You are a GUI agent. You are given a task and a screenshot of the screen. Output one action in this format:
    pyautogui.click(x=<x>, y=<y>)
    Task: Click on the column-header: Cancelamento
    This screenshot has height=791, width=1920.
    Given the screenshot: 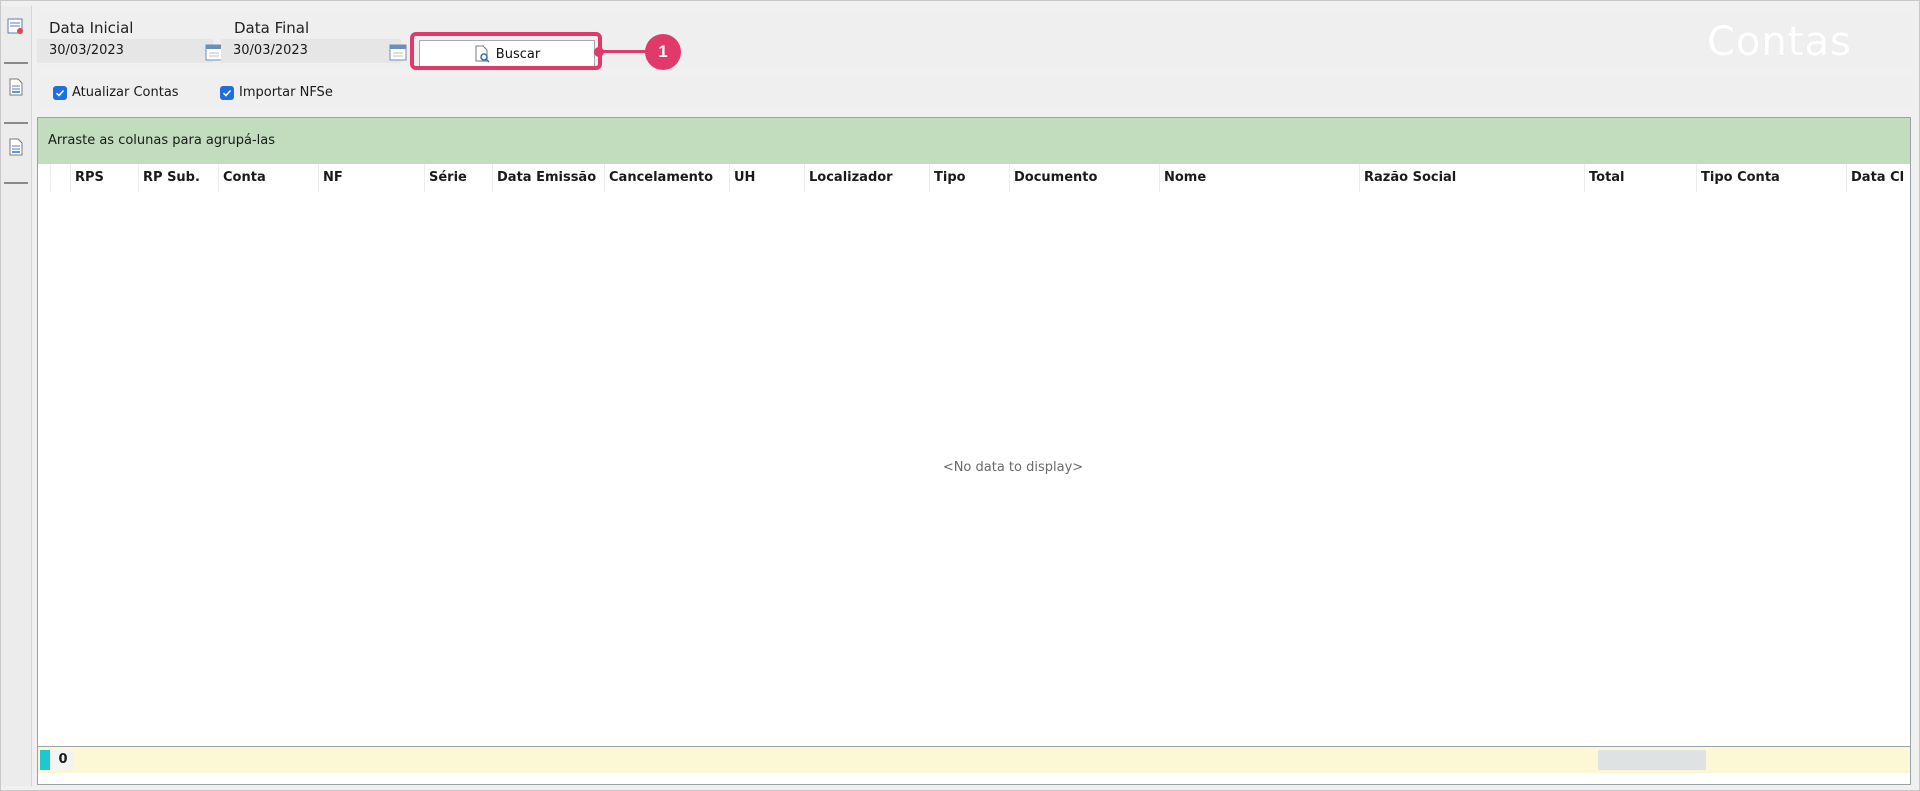 What is the action you would take?
    pyautogui.click(x=666, y=178)
    